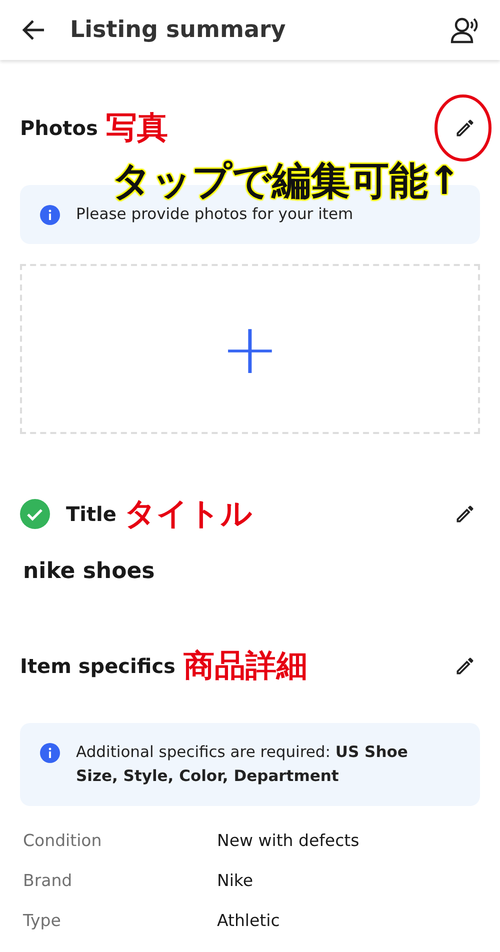  I want to click on annotation-label: タイトル, so click(188, 514).